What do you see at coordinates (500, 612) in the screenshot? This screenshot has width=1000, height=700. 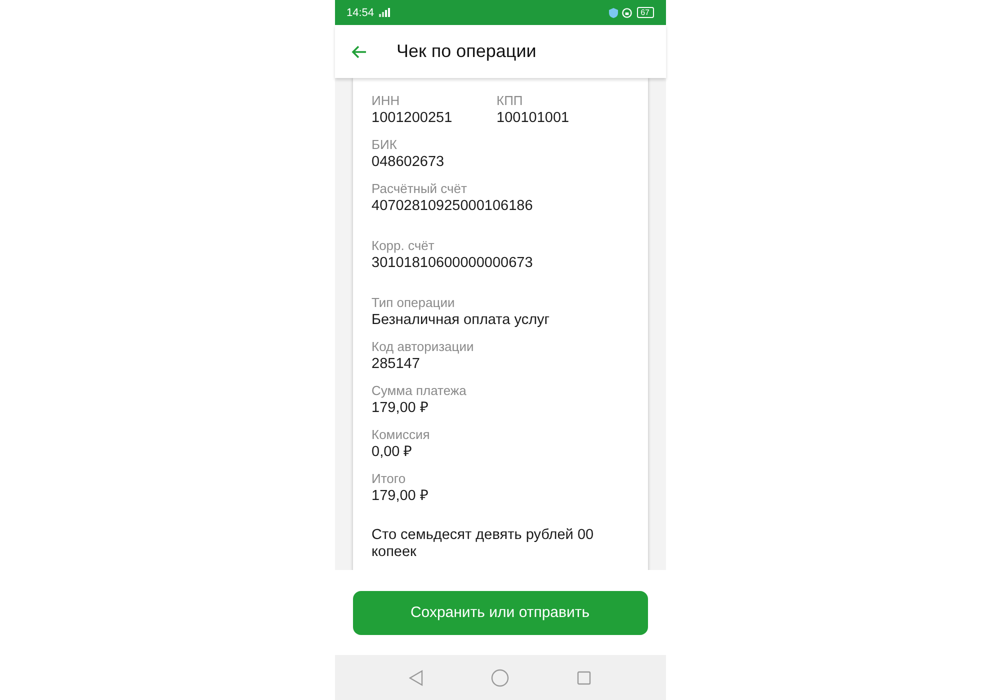 I see `save-or-send-button: Сохранить или отправить` at bounding box center [500, 612].